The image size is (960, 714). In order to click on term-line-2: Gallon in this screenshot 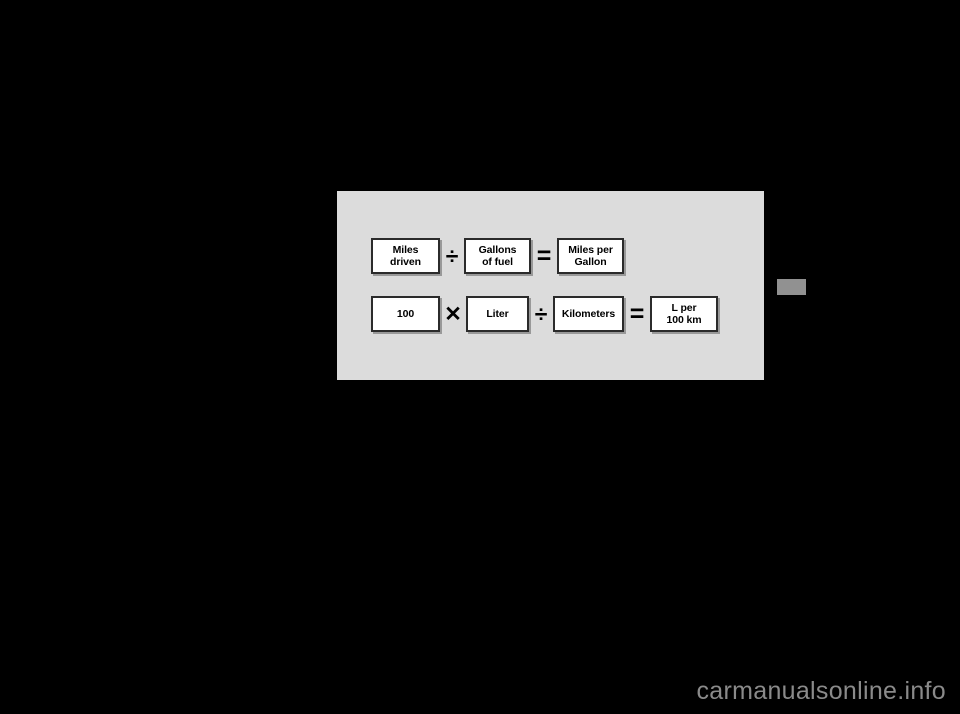, I will do `click(590, 262)`.